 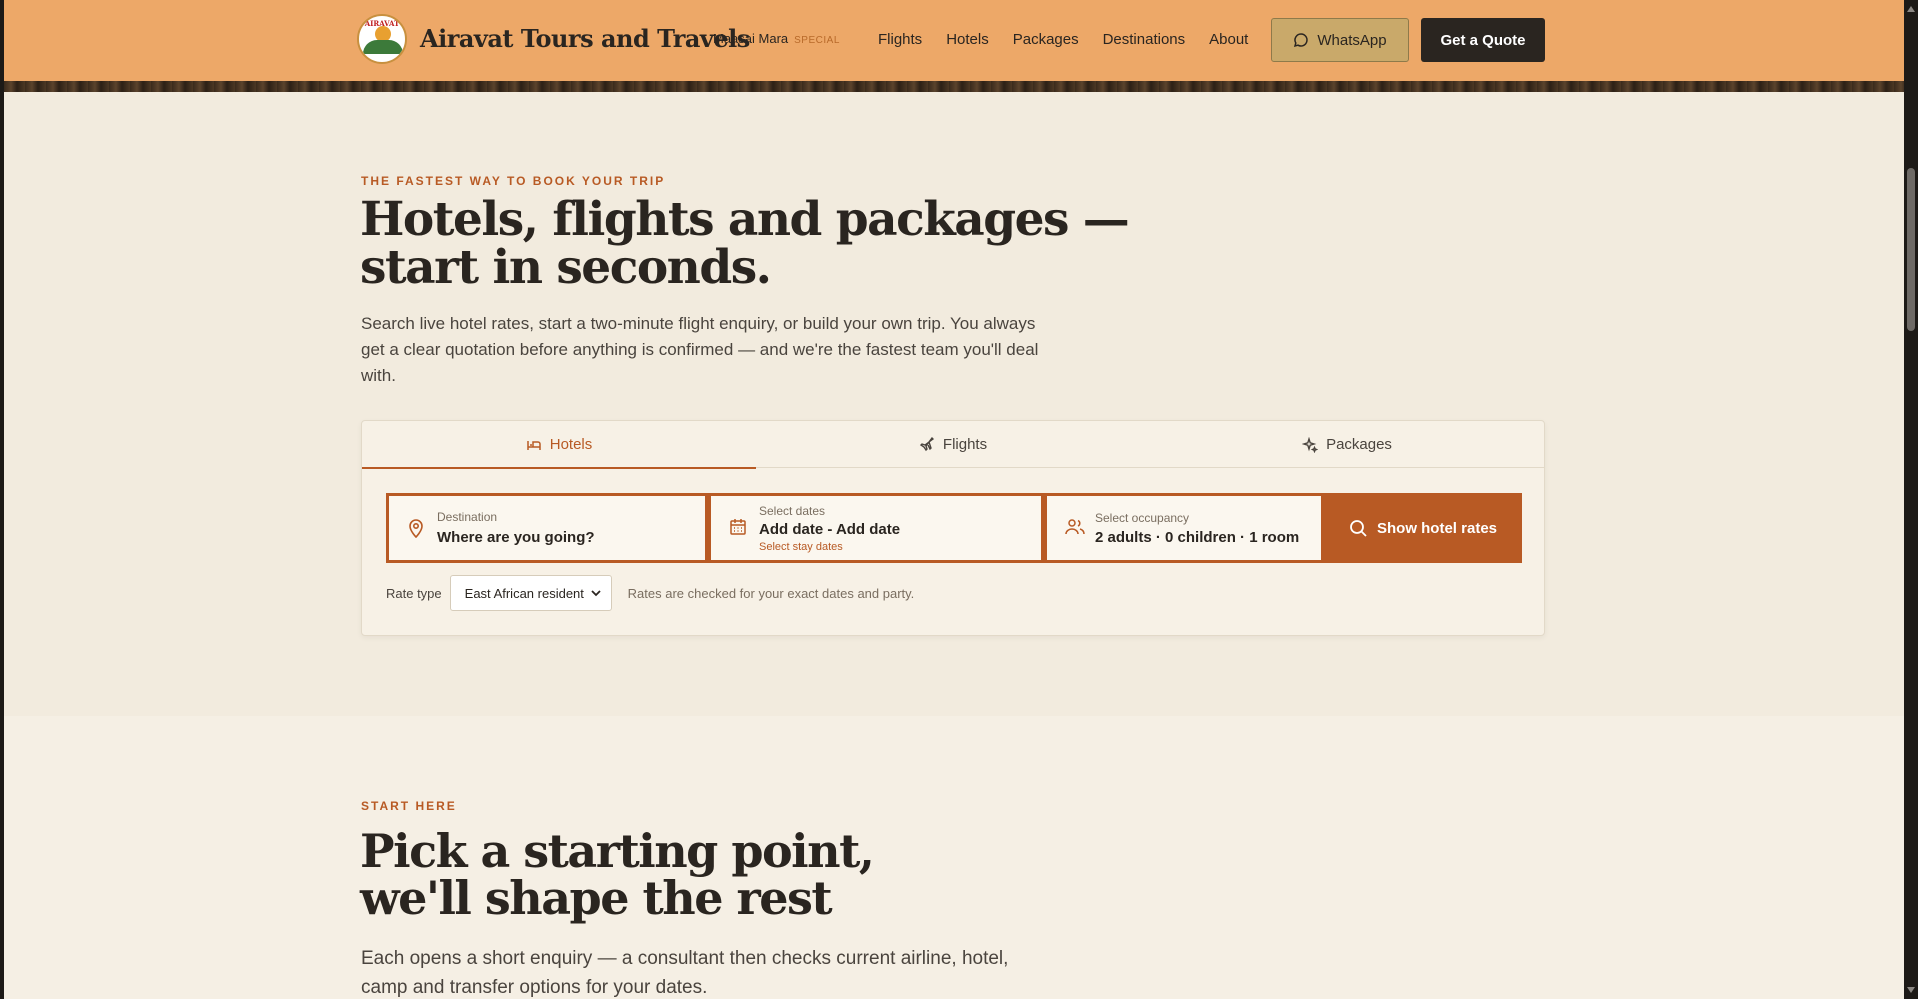 I want to click on destination-input: Where are you going?, so click(x=516, y=537).